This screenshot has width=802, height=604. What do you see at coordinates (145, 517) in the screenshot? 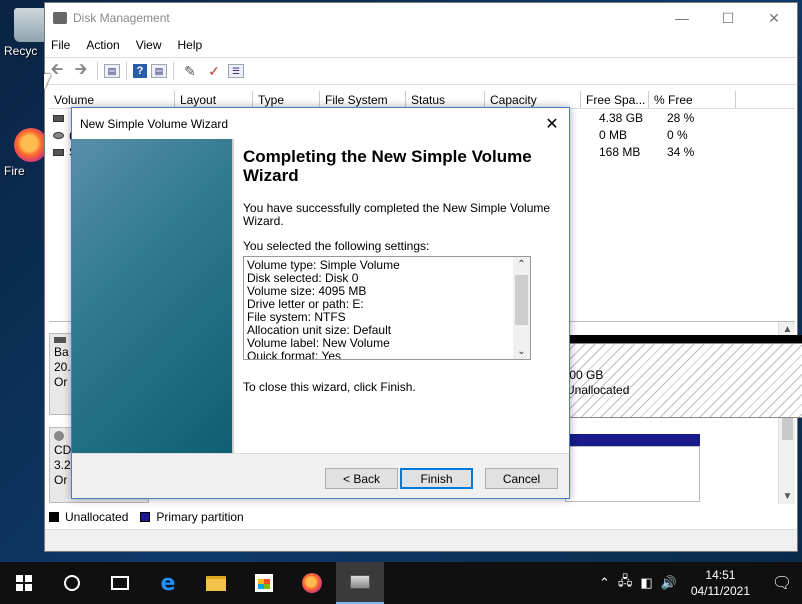
I see `legend-primary-swatch` at bounding box center [145, 517].